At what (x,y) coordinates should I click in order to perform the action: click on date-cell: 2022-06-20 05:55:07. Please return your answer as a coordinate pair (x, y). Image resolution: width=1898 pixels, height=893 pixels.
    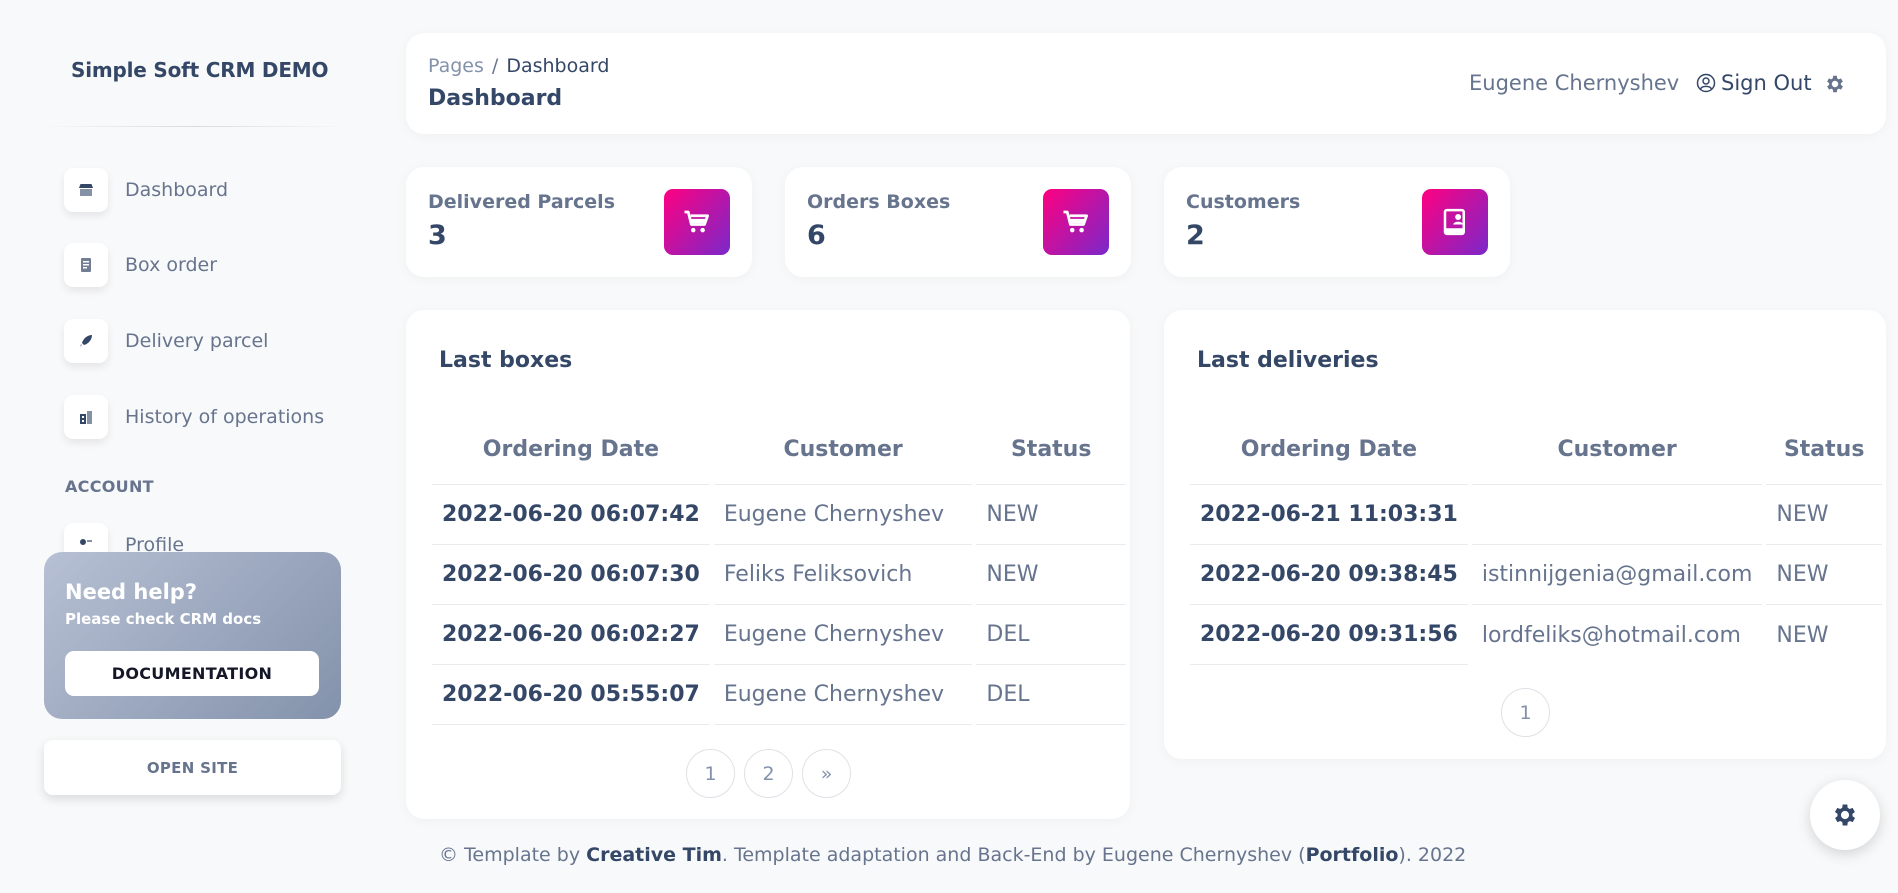
    Looking at the image, I should click on (571, 695).